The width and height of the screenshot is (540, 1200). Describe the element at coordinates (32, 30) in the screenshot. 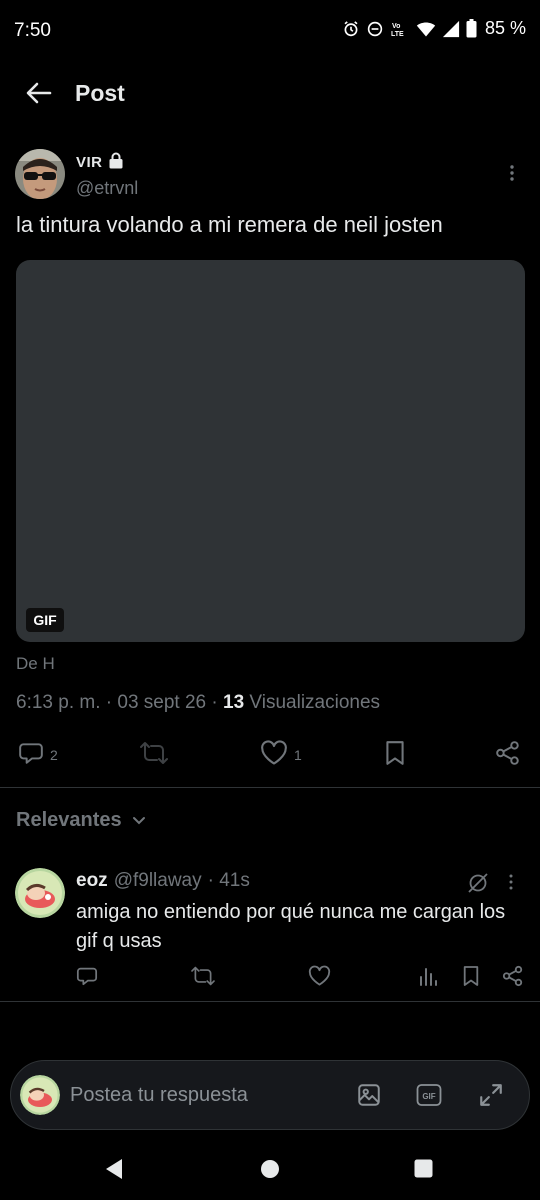

I see `status-time: 7:50` at that location.